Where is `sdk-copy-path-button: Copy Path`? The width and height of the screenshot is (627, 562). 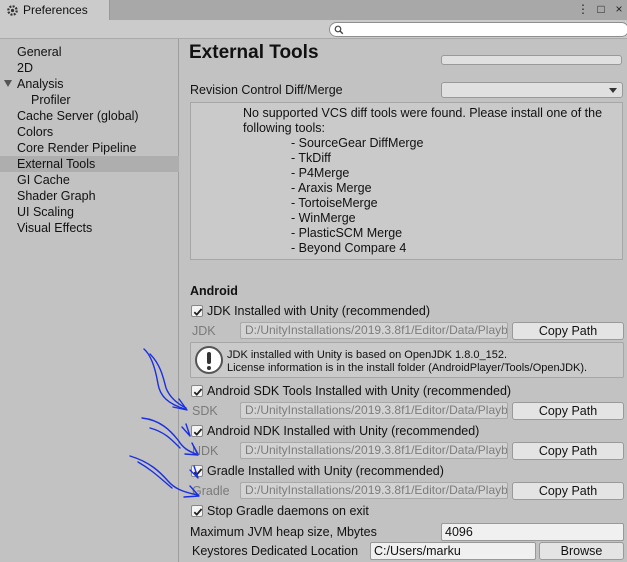
sdk-copy-path-button: Copy Path is located at coordinates (568, 411).